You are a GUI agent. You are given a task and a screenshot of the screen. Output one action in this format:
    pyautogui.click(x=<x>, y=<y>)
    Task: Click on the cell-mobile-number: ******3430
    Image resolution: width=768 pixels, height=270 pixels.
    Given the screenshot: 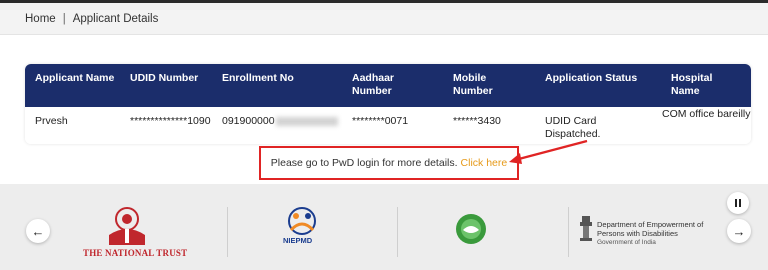 What is the action you would take?
    pyautogui.click(x=477, y=121)
    